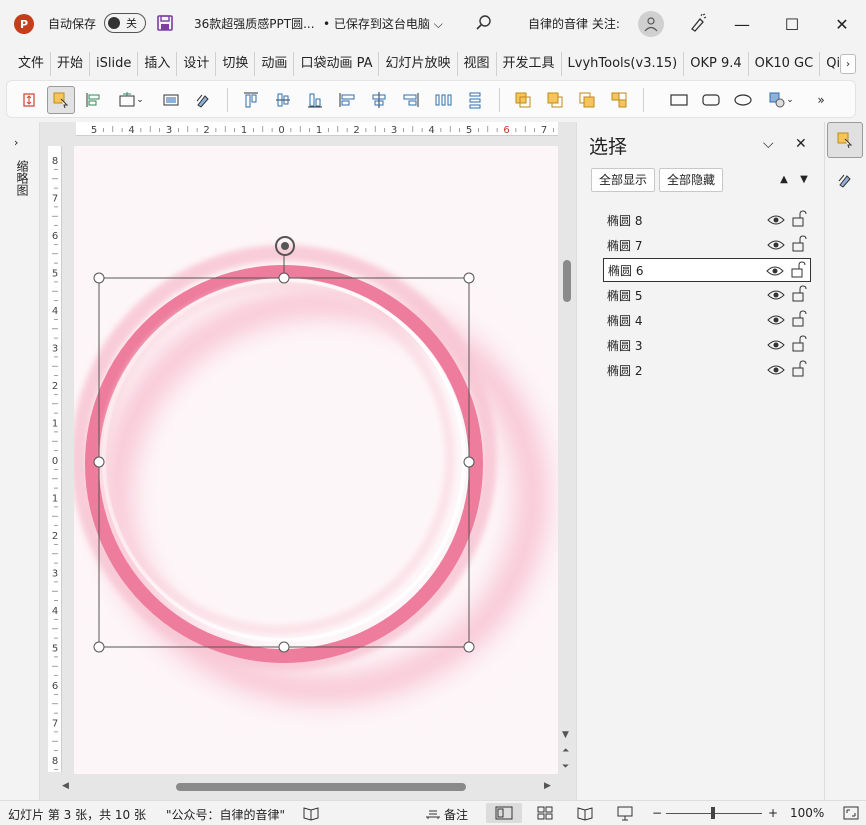 This screenshot has height=825, width=866. I want to click on hide-all-button: 全部隐藏, so click(691, 180).